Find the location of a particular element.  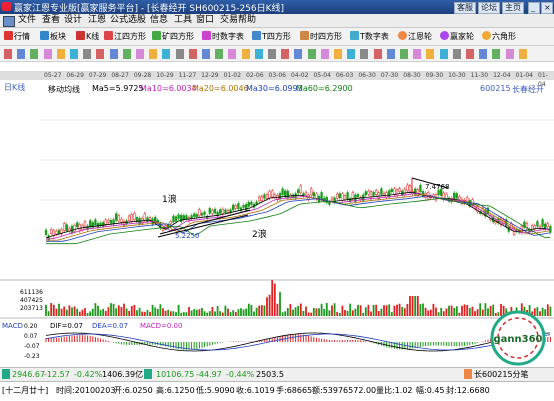

close-icon: × is located at coordinates (547, 8).